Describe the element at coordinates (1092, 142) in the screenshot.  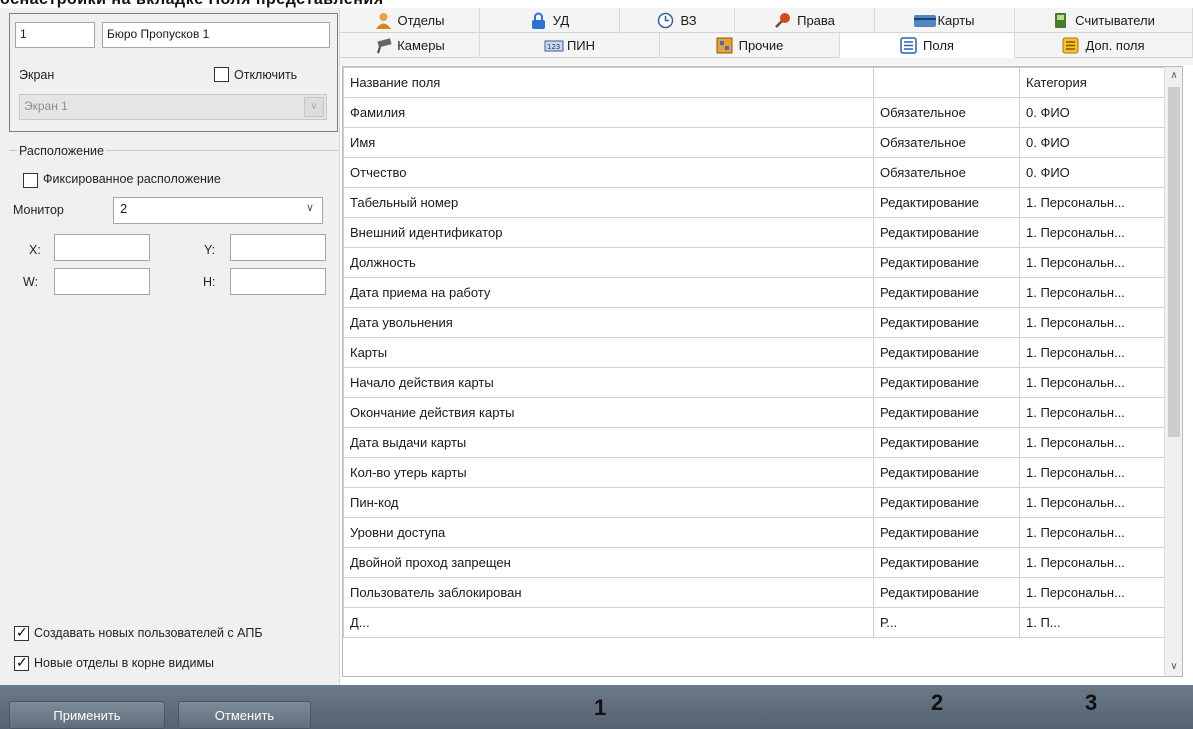
I see `cell-category: 0. ФИО` at that location.